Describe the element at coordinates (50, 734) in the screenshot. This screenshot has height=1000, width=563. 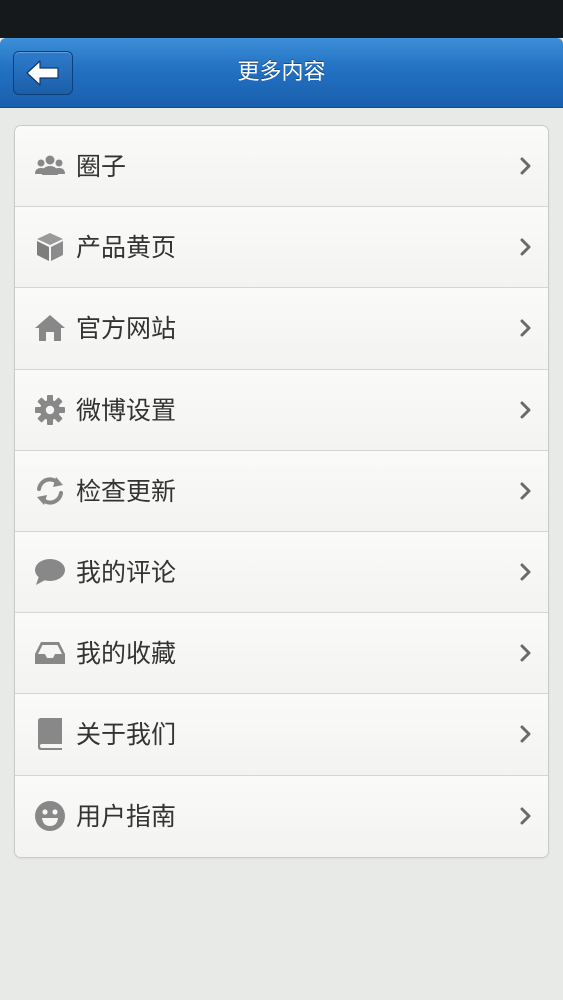
I see `book-icon` at that location.